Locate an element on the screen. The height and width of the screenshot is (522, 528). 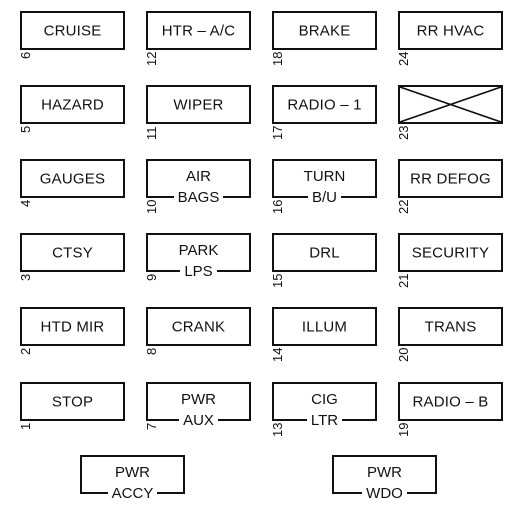
fuse-label: CTSY is located at coordinates (72, 252).